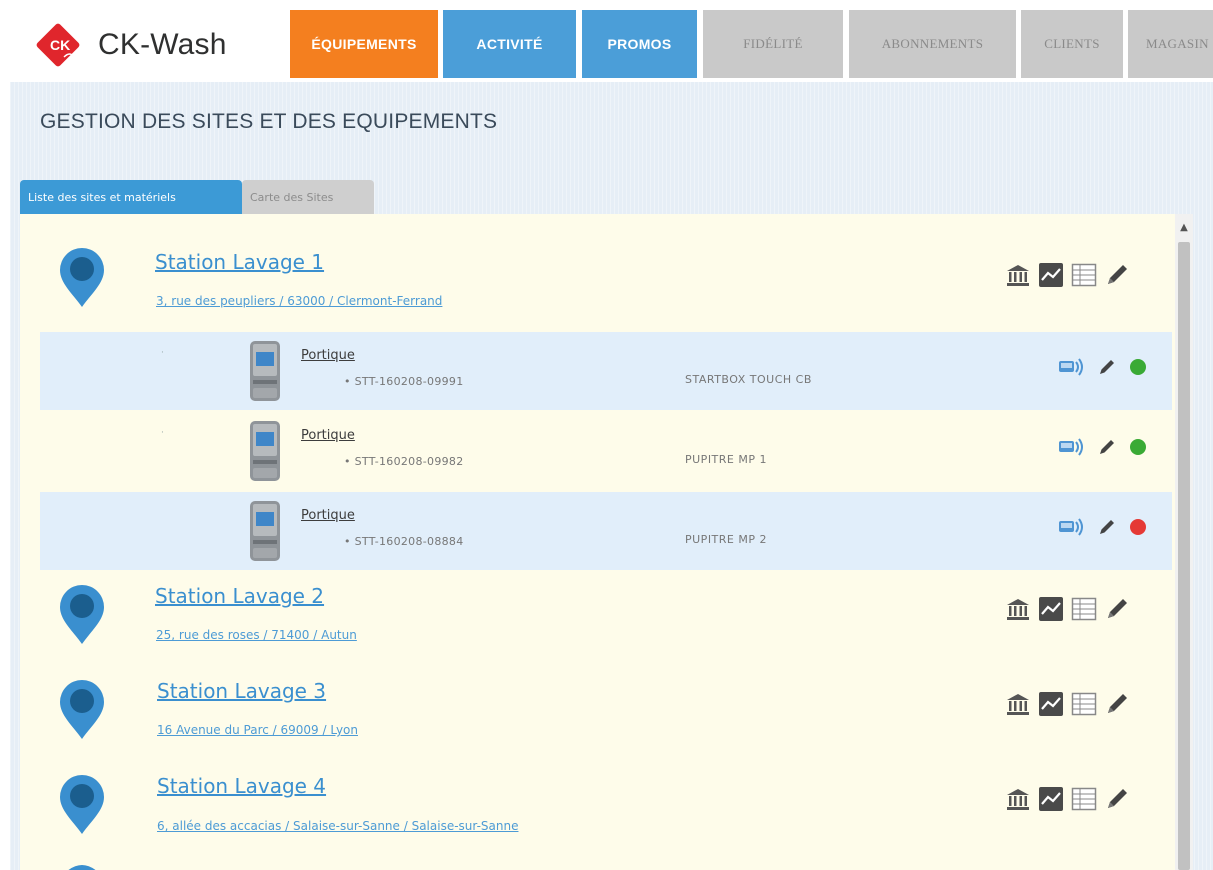 The image size is (1213, 870). Describe the element at coordinates (241, 691) in the screenshot. I see `station-name-link: Station Lavage 3` at that location.